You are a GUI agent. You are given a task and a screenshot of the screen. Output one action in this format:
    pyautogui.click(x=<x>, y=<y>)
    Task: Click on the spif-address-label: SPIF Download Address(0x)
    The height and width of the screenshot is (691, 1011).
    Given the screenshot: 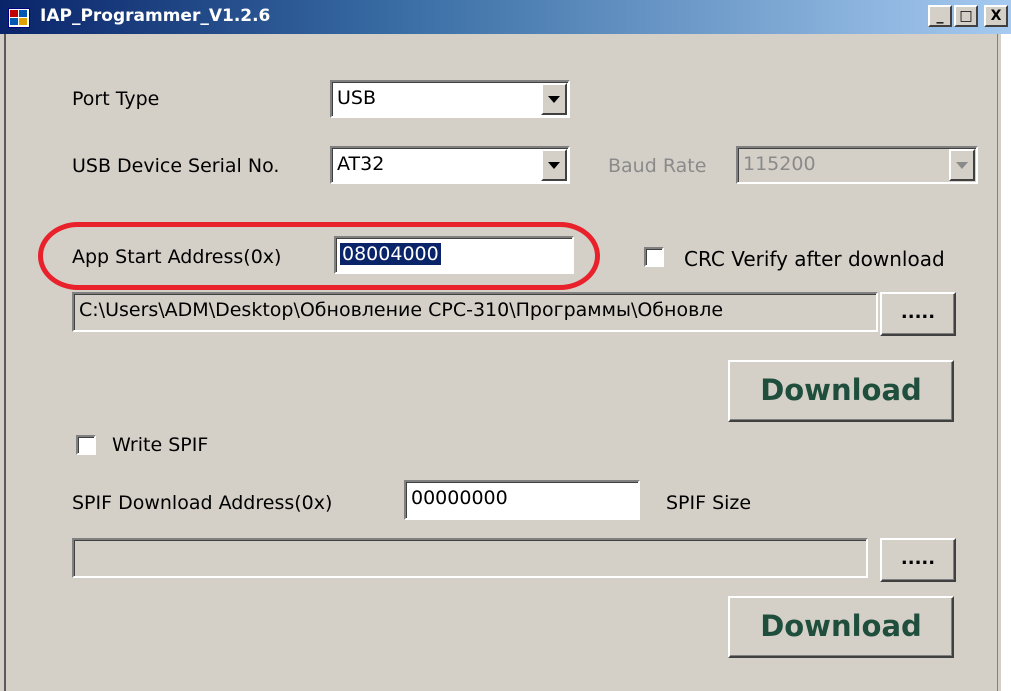 What is the action you would take?
    pyautogui.click(x=202, y=503)
    